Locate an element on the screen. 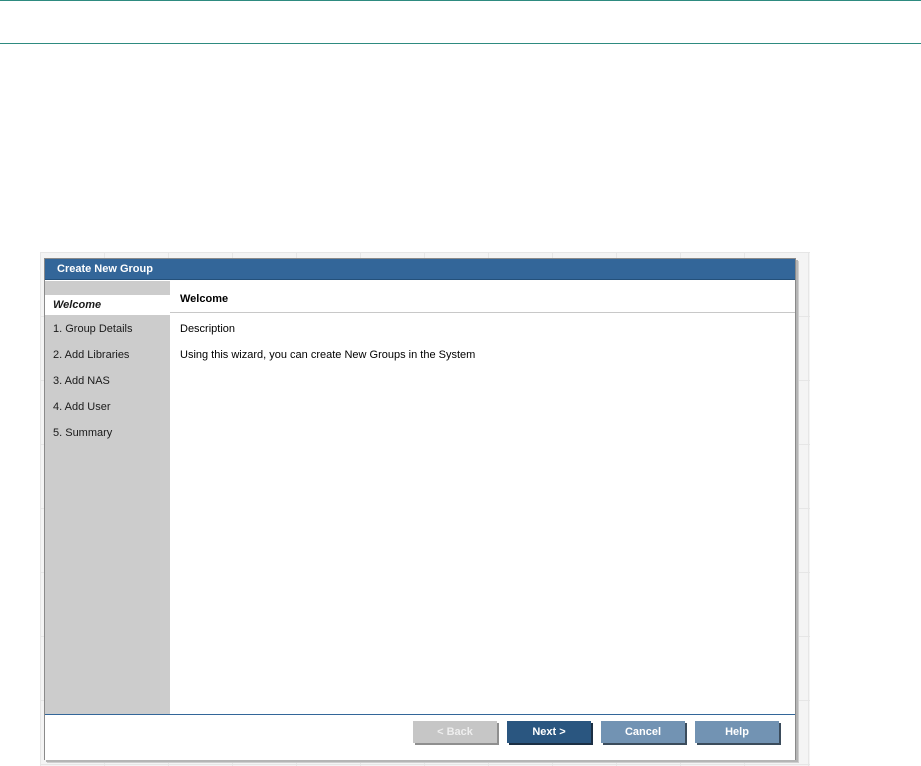 Image resolution: width=921 pixels, height=766 pixels. content-divider is located at coordinates (482, 312).